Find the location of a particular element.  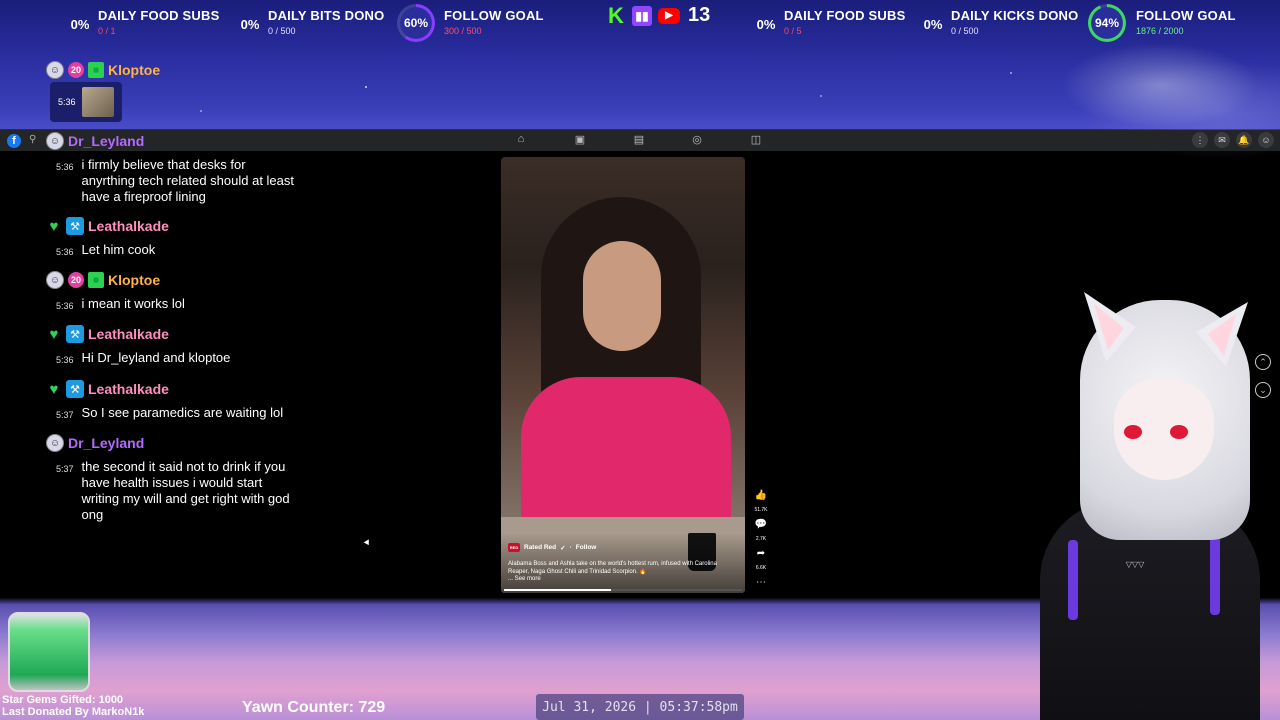

messenger-icon: ✉ is located at coordinates (1222, 140).